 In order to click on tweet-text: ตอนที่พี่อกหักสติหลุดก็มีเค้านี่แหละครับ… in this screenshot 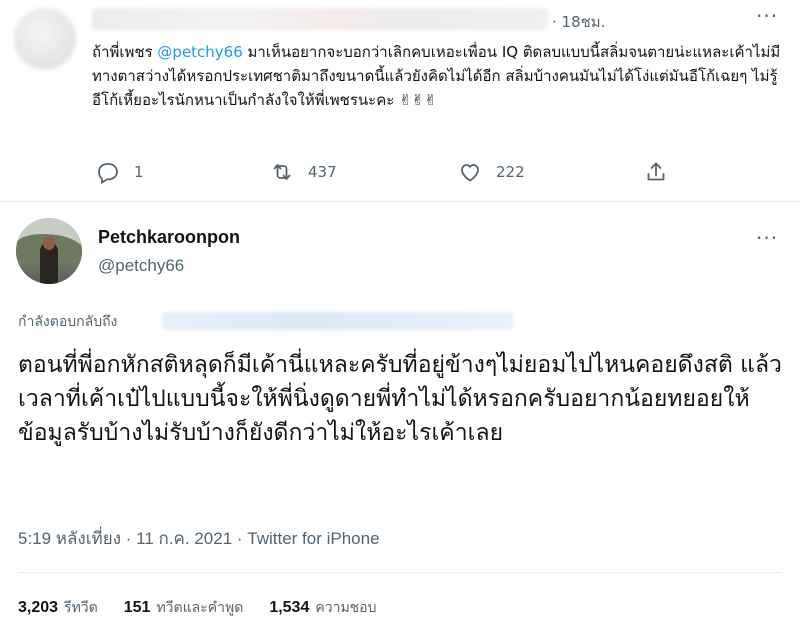, I will do `click(400, 399)`.